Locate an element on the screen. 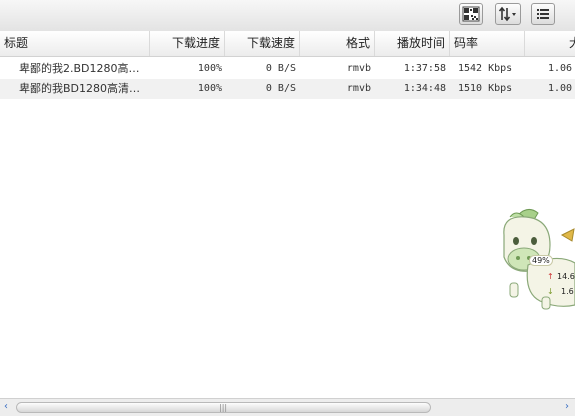 Image resolution: width=575 pixels, height=416 pixels. sort-icon is located at coordinates (507, 14).